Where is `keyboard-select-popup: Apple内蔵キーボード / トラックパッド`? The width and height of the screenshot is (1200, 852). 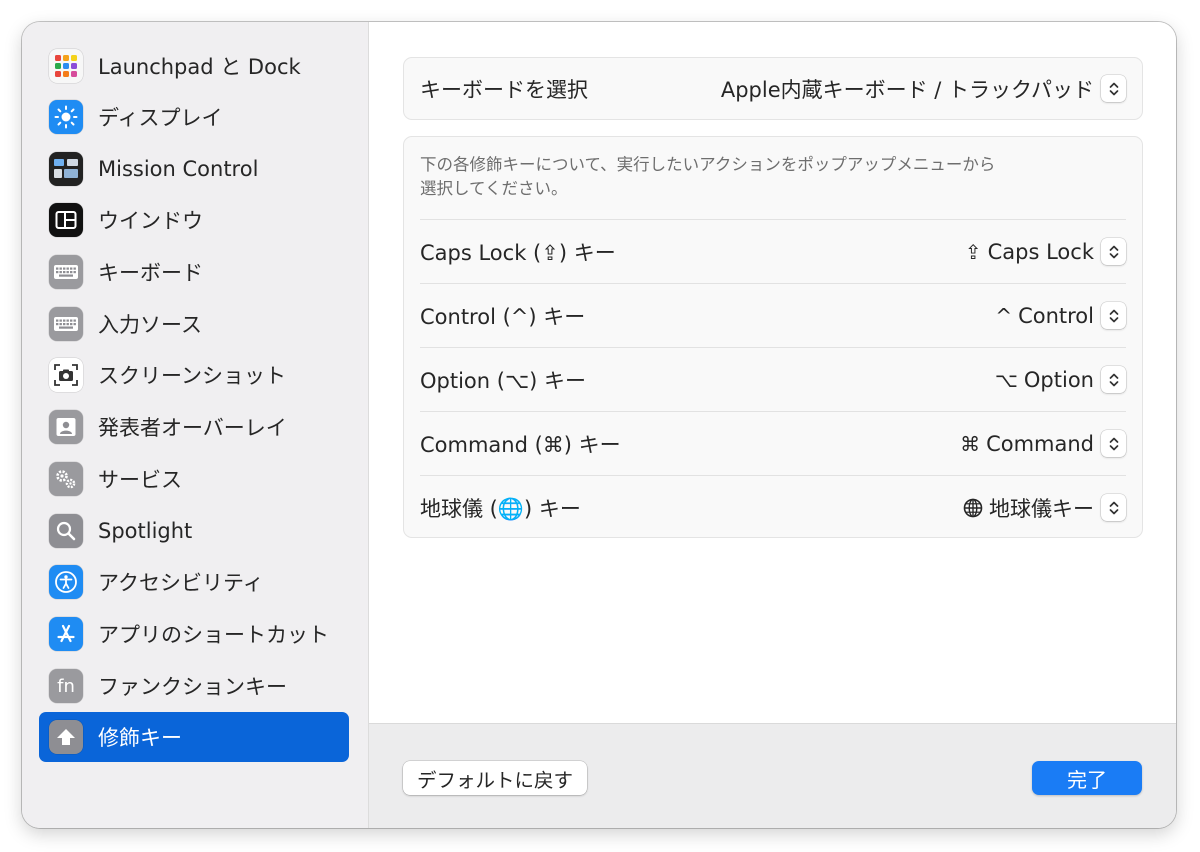
keyboard-select-popup: Apple内蔵キーボード / トラックパッド is located at coordinates (923, 89).